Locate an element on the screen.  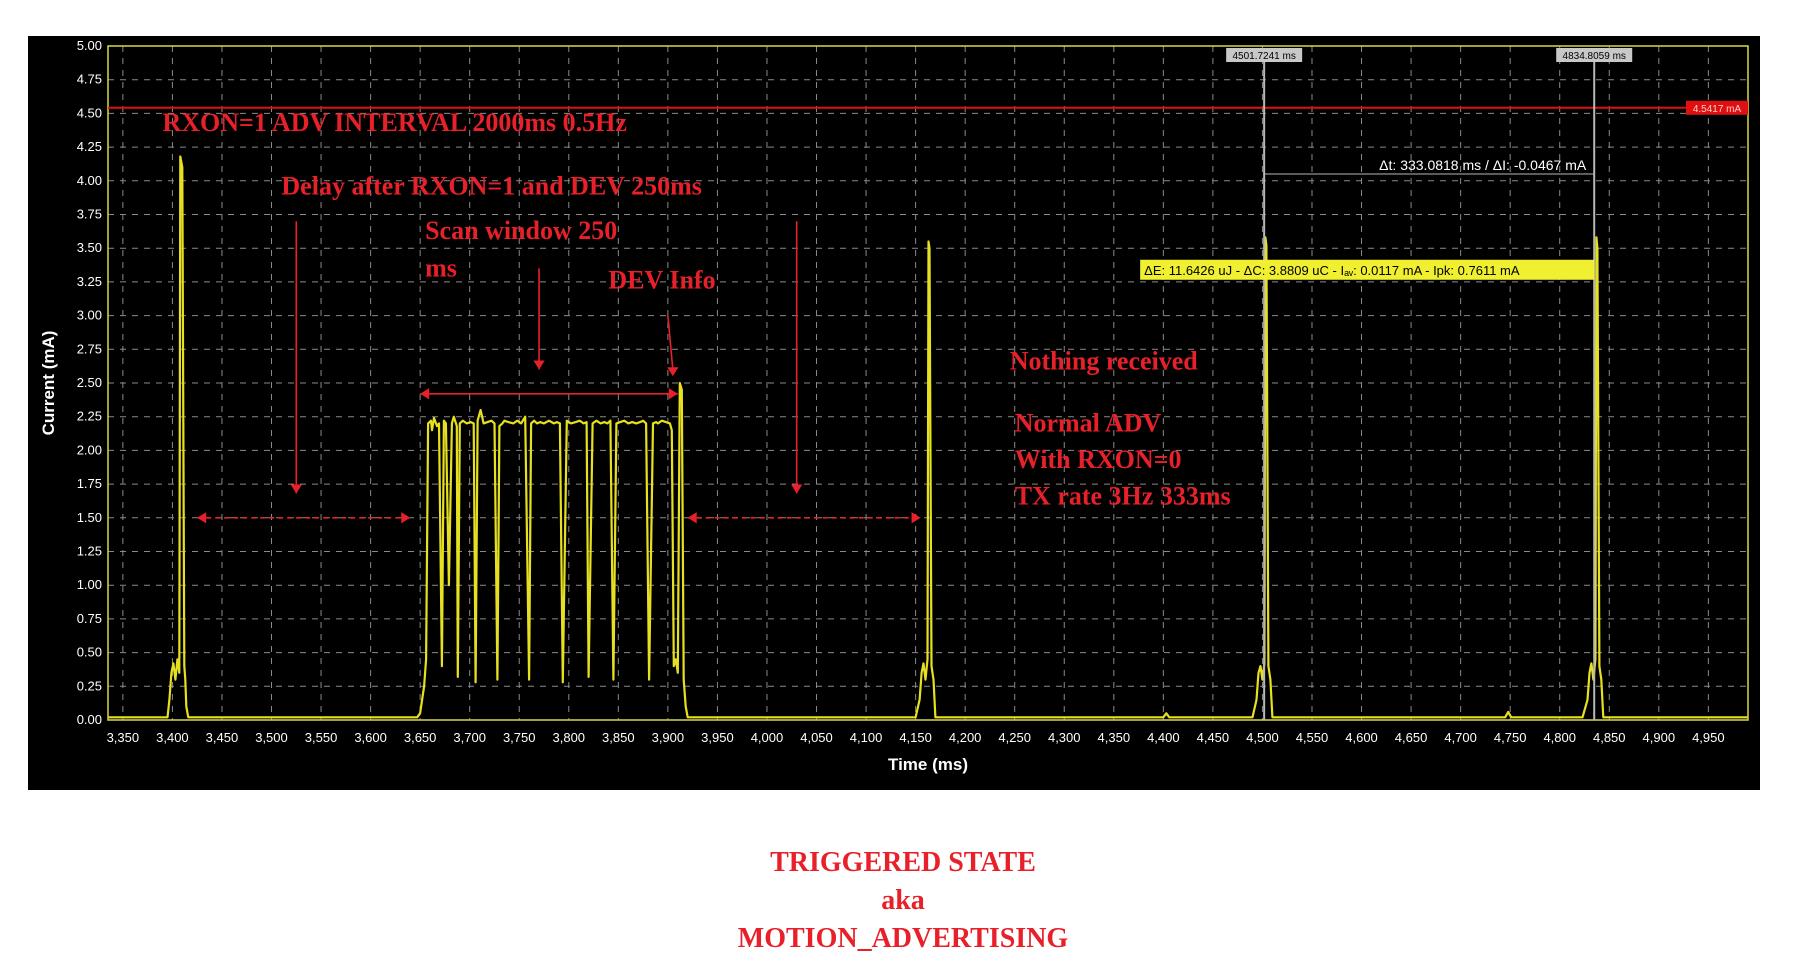
x-tick-label: 4,350 is located at coordinates (1114, 737).